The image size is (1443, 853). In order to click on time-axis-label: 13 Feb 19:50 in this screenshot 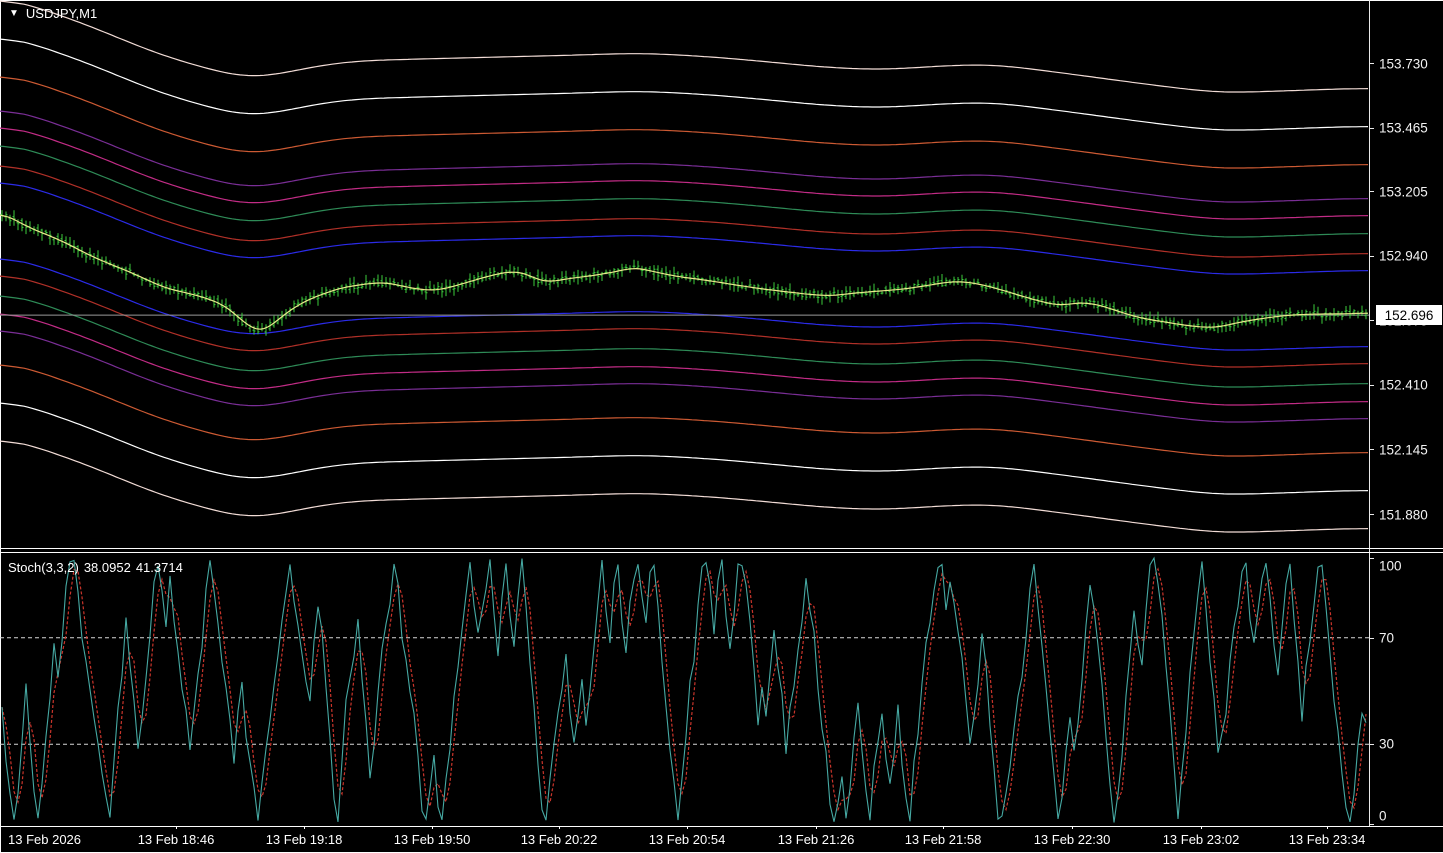, I will do `click(432, 839)`.